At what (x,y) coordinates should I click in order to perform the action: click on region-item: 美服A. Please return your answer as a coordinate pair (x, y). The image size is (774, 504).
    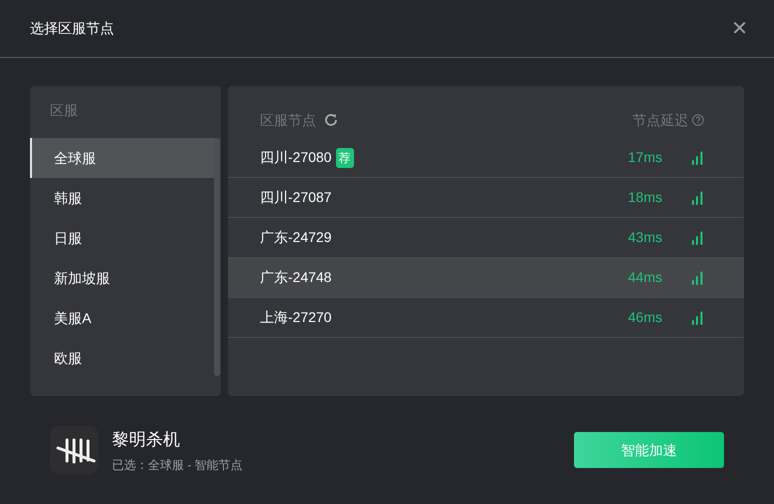
    Looking at the image, I should click on (122, 318).